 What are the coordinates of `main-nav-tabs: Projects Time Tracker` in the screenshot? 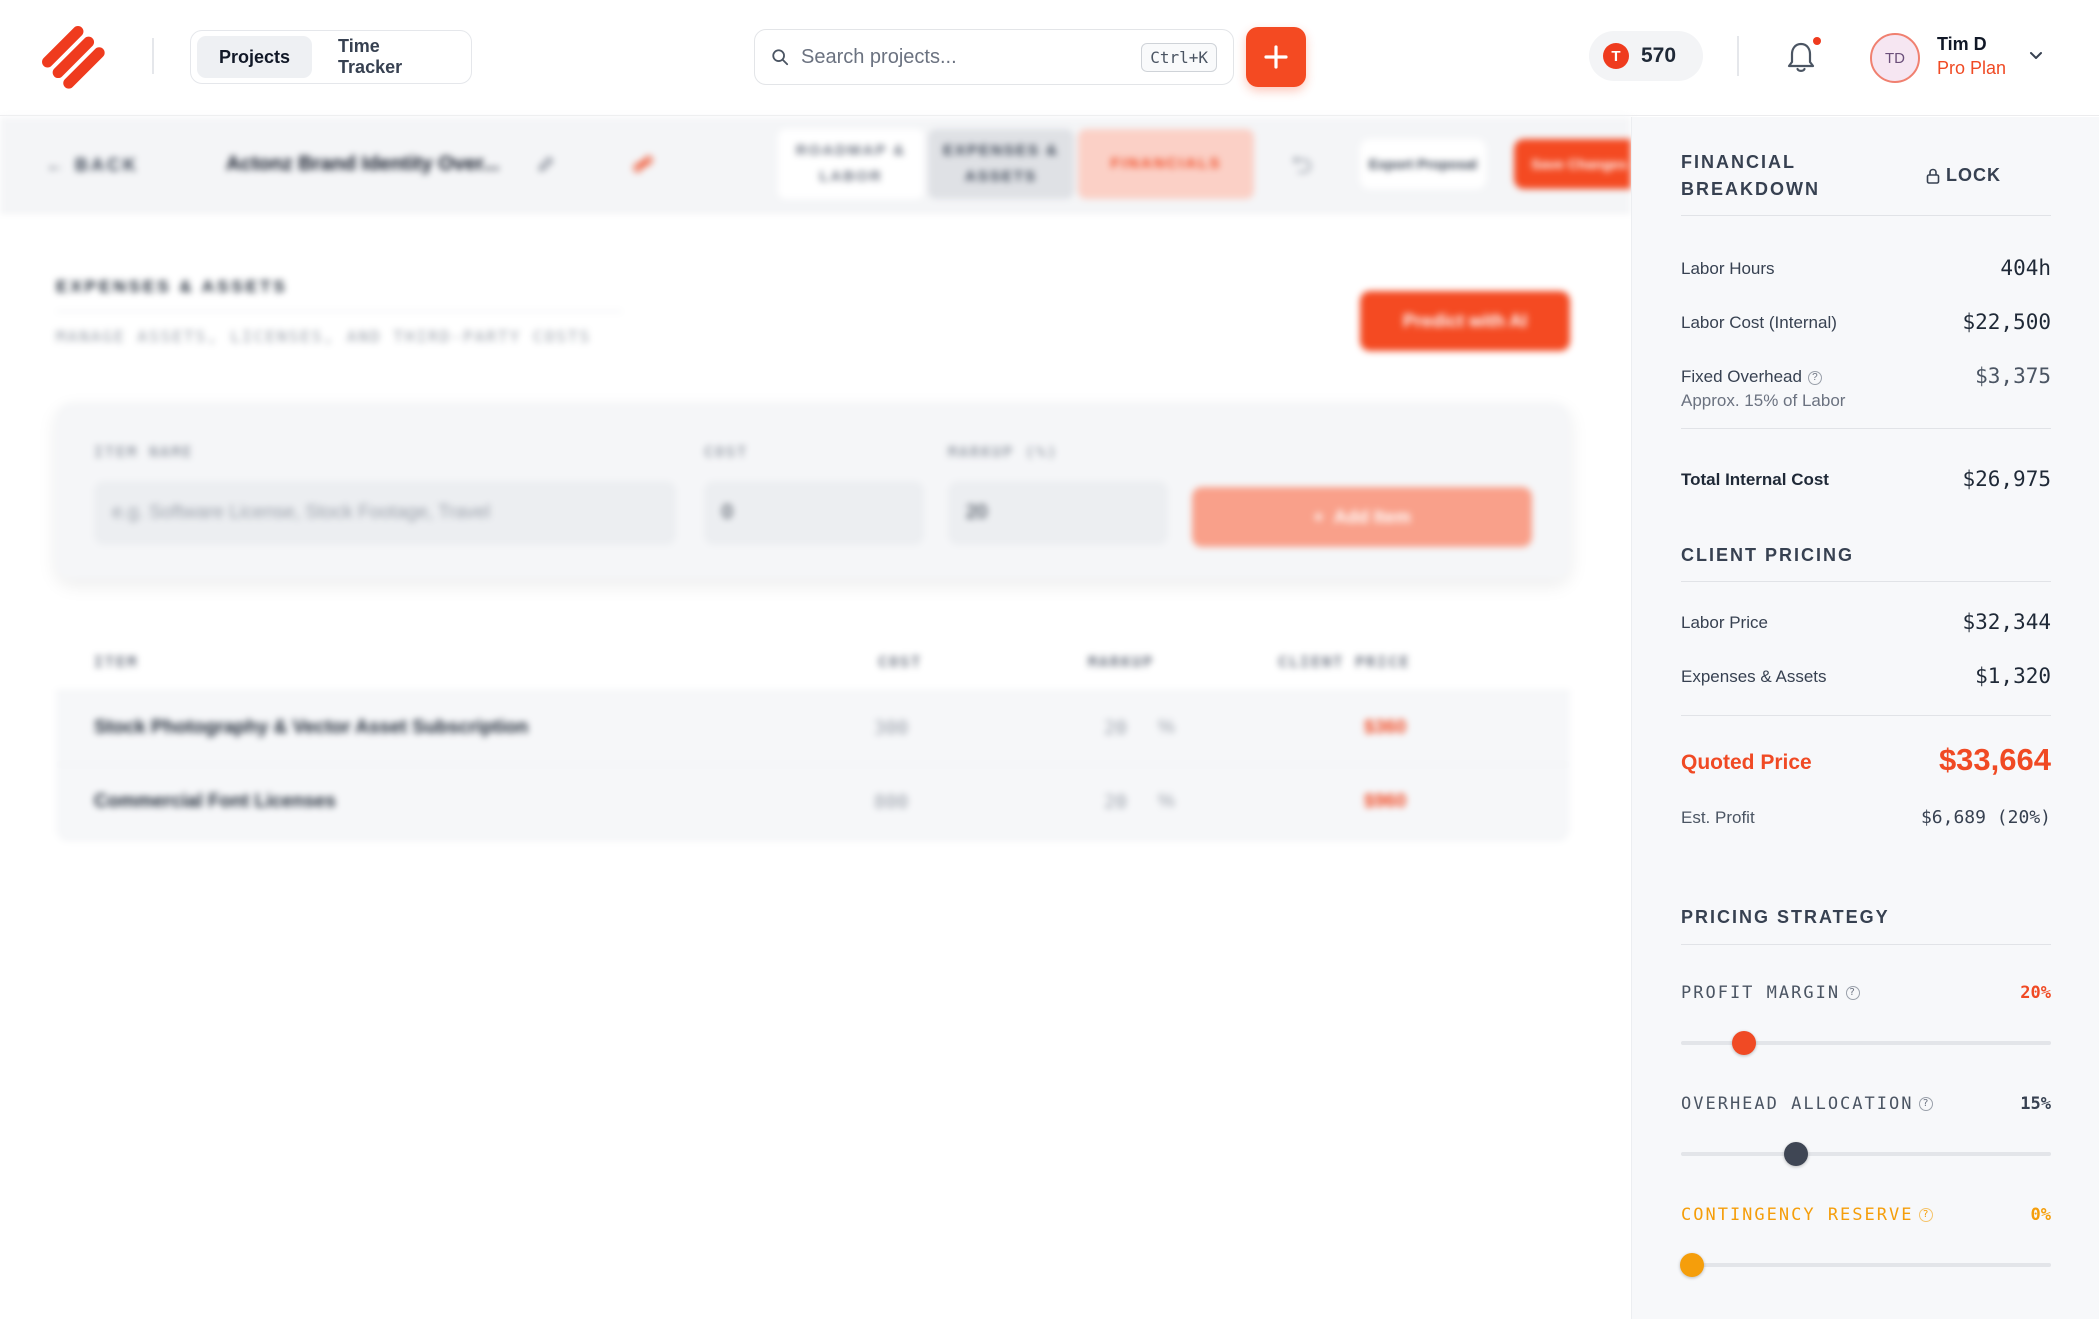 It's located at (331, 57).